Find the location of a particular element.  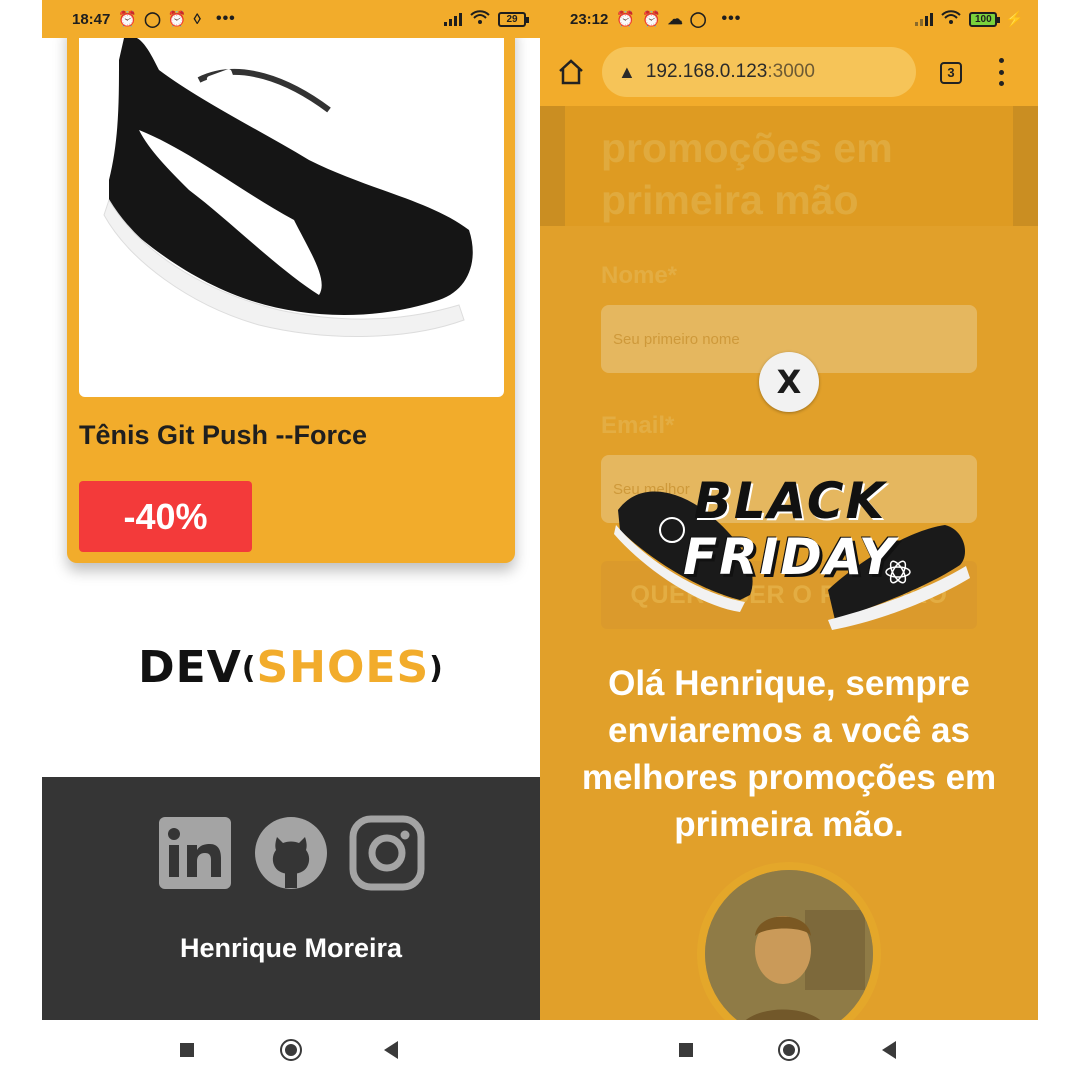

close-modal-button: X is located at coordinates (789, 382).